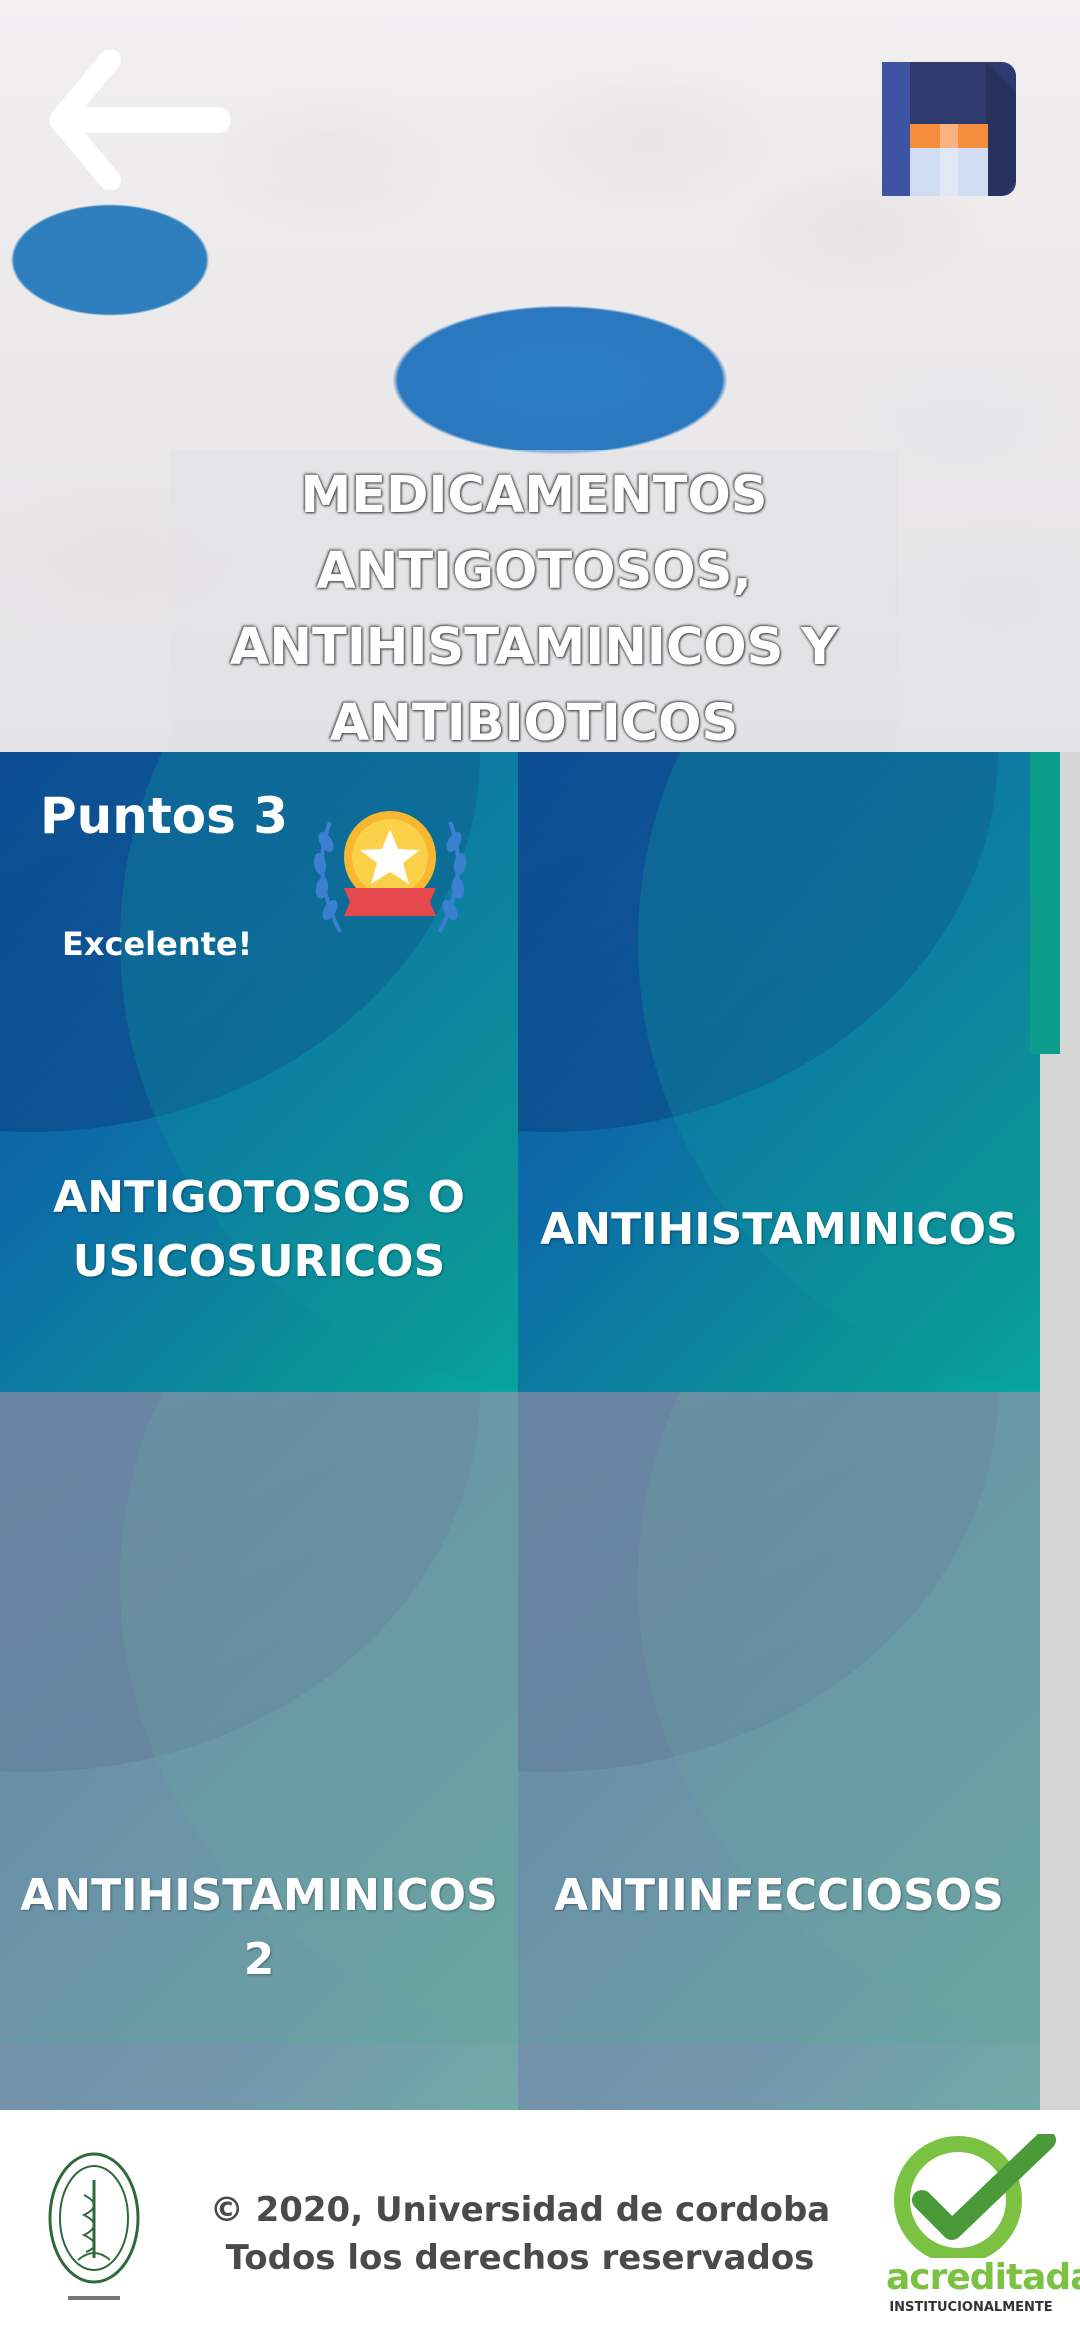 Image resolution: width=1080 pixels, height=2340 pixels. What do you see at coordinates (259, 1718) in the screenshot?
I see `tile-antihistaminicos-2: ANTIHISTAMINICOS 2` at bounding box center [259, 1718].